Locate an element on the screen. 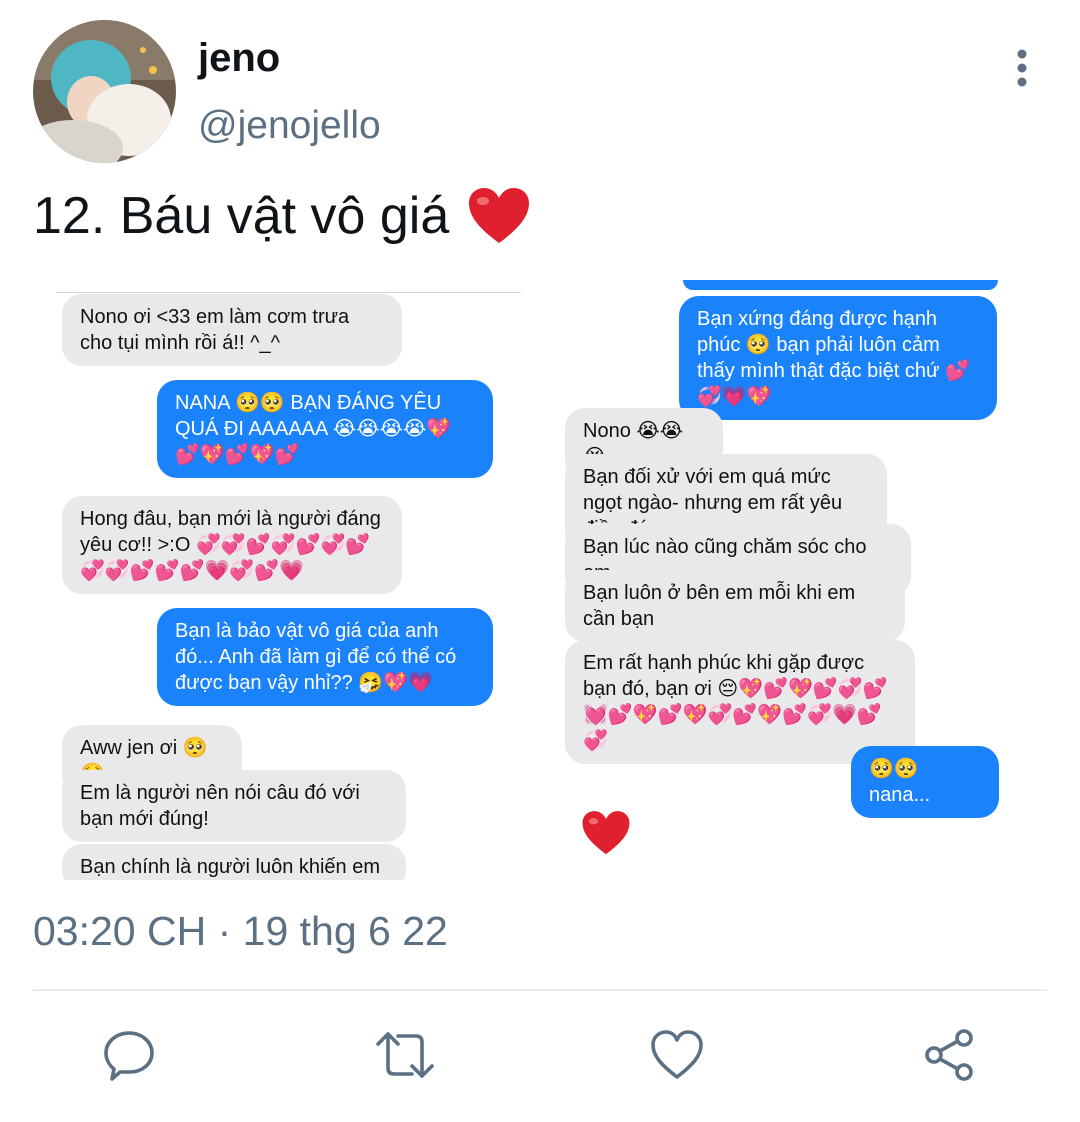  more-options-icon is located at coordinates (1022, 69).